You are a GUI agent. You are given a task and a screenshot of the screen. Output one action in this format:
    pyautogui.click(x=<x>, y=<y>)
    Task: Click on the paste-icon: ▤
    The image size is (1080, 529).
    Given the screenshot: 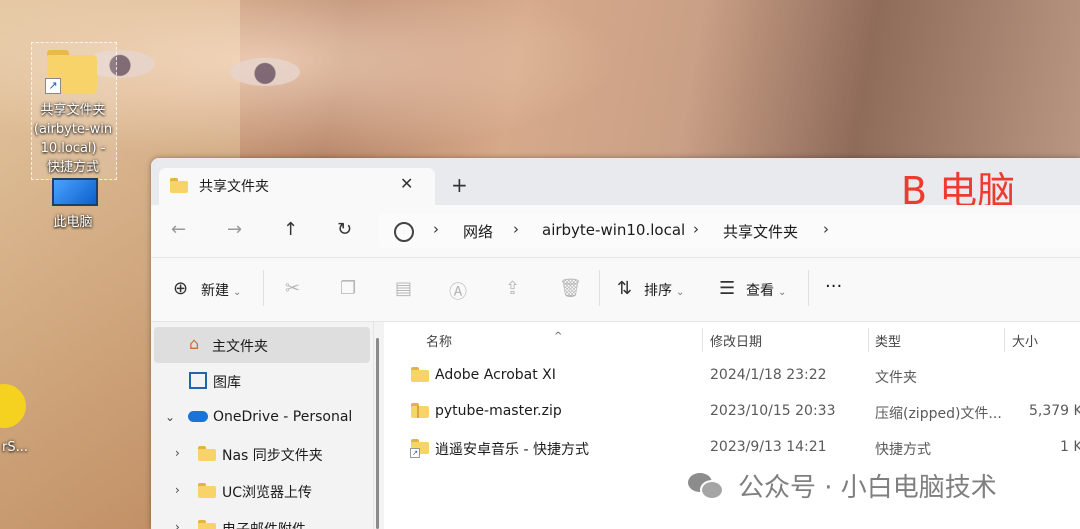 What is the action you would take?
    pyautogui.click(x=403, y=288)
    